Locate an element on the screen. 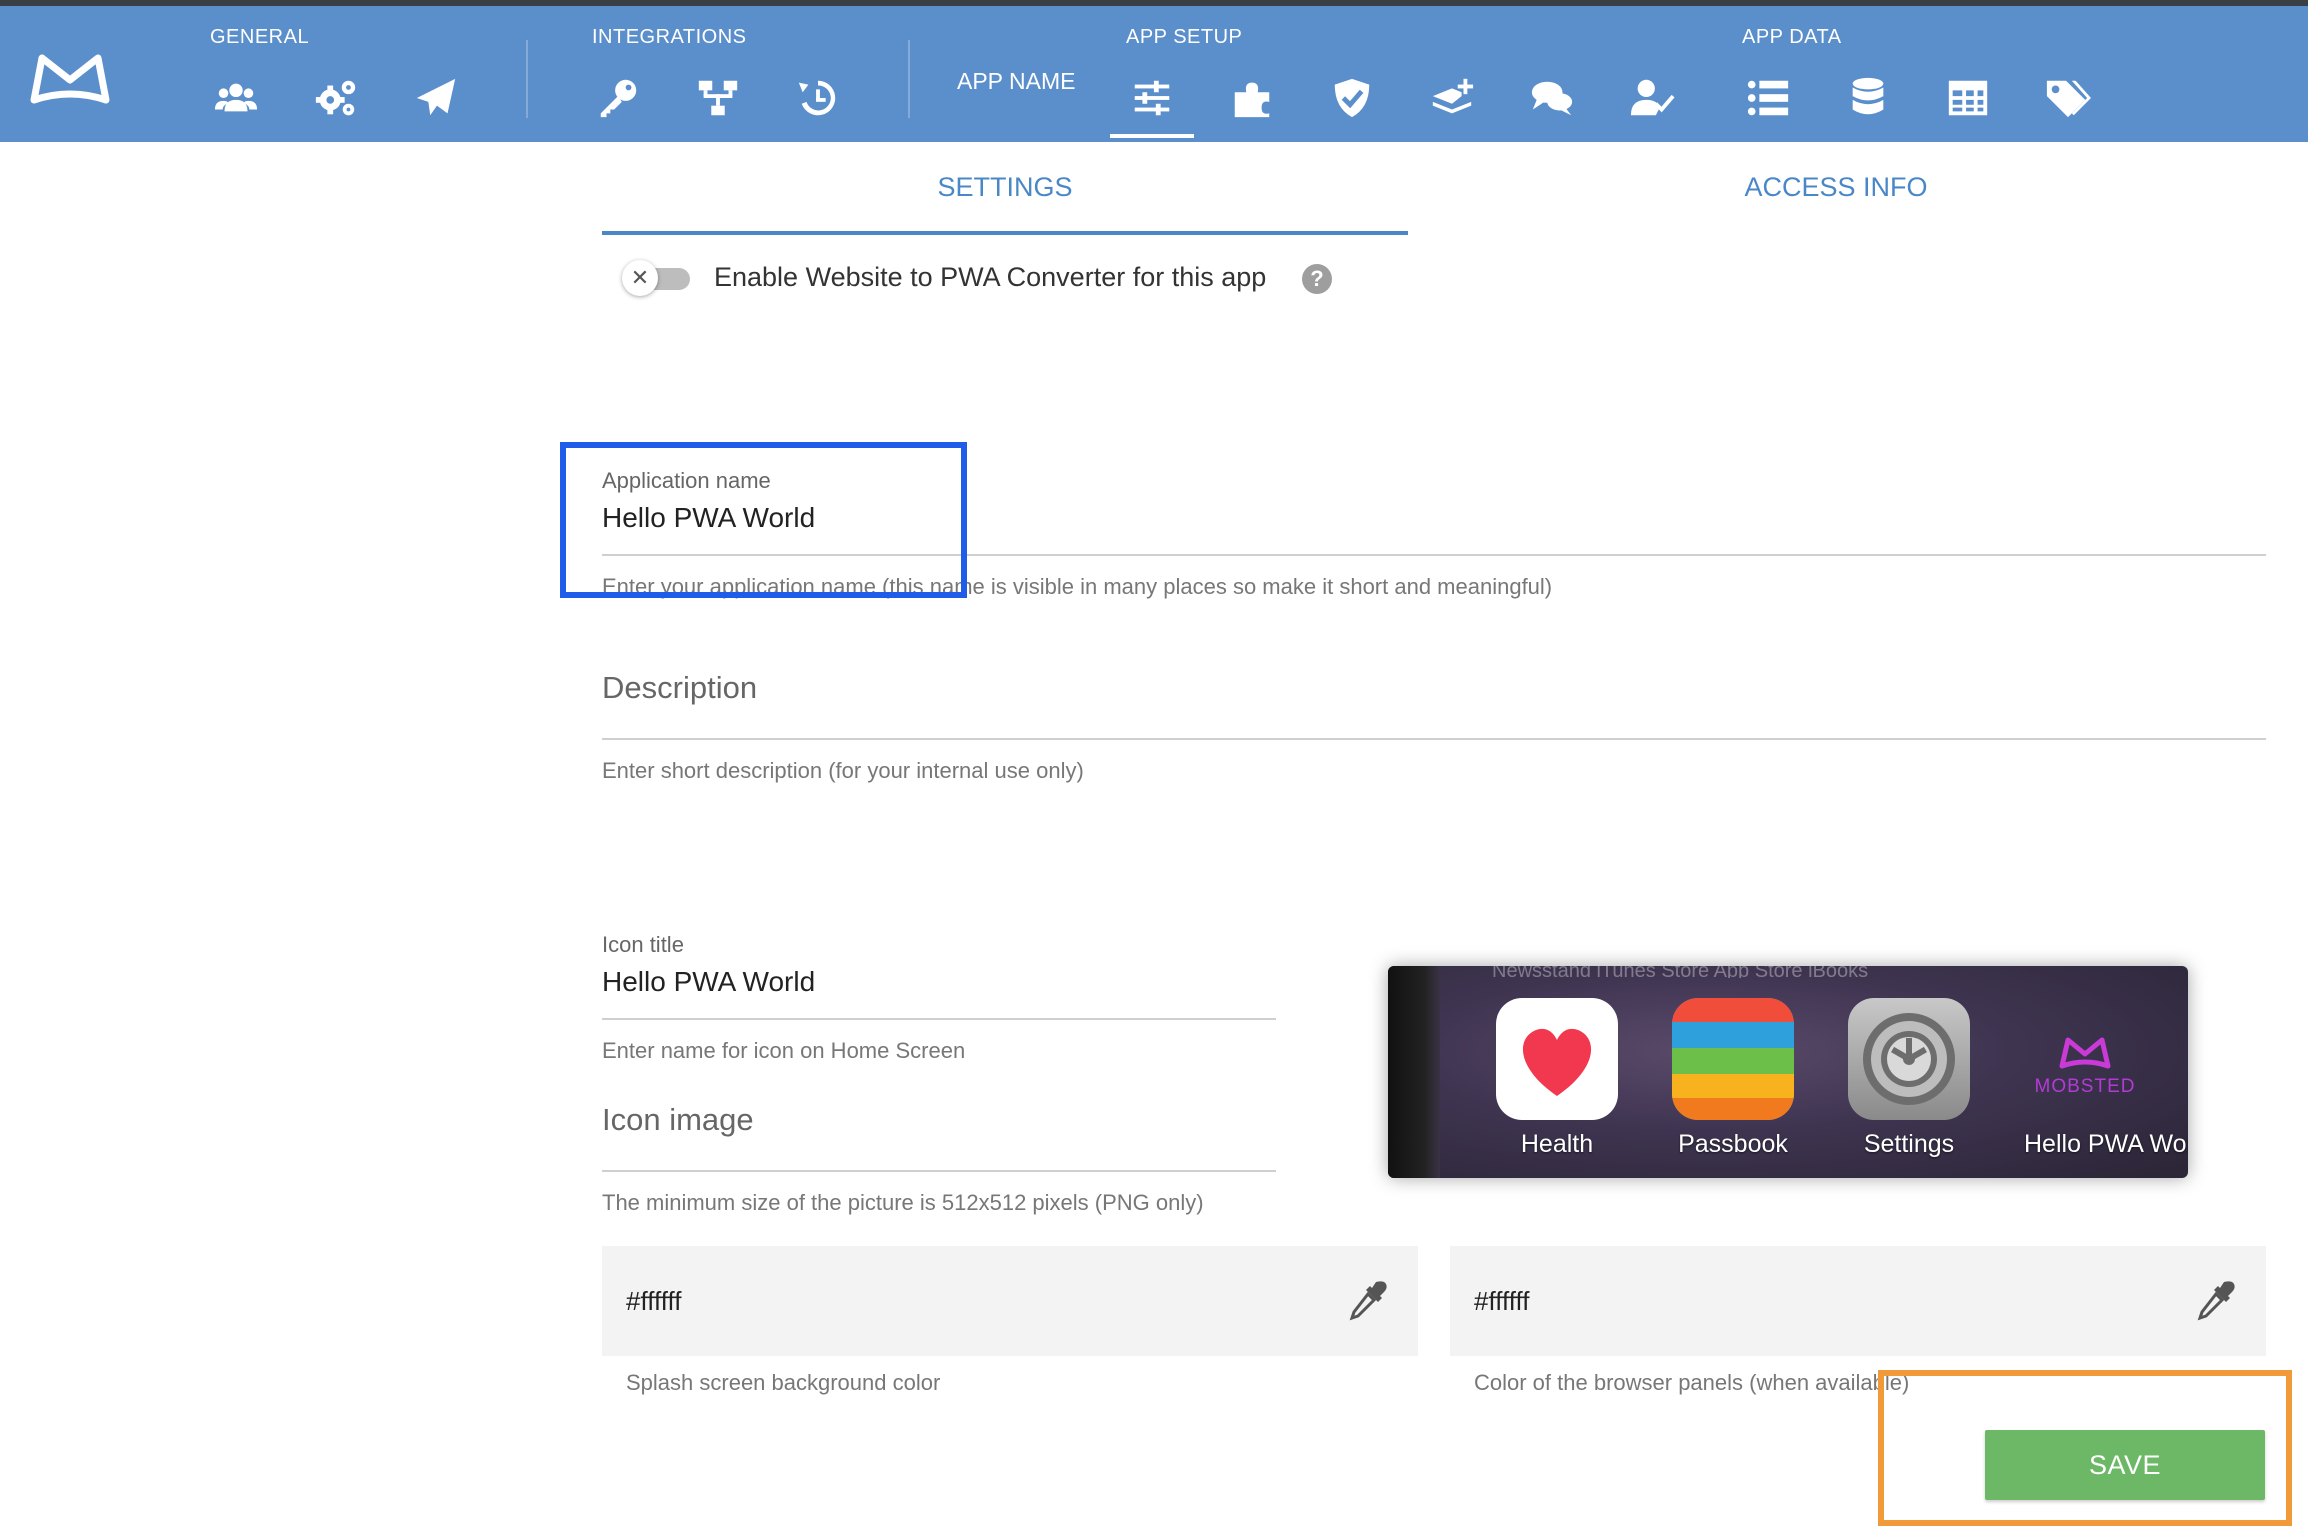 The width and height of the screenshot is (2308, 1540). nav-section-integrations: INTEGRATIONS is located at coordinates (669, 37).